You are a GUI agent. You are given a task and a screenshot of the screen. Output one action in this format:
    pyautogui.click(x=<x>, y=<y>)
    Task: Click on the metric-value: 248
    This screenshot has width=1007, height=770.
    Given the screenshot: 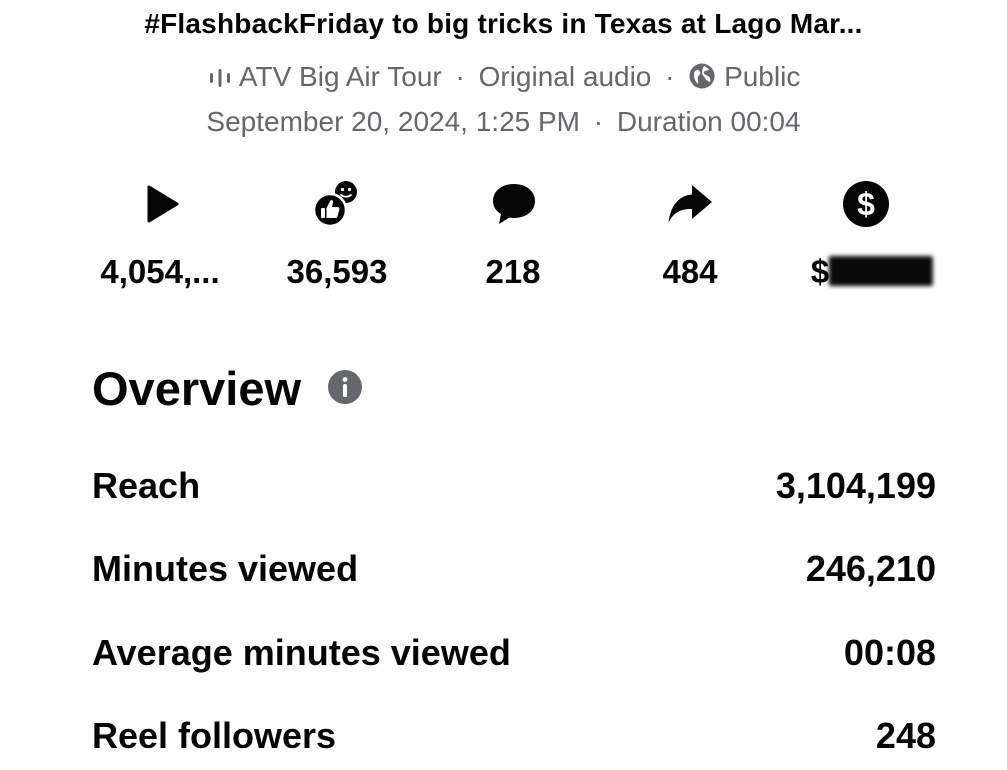 What is the action you would take?
    pyautogui.click(x=905, y=735)
    